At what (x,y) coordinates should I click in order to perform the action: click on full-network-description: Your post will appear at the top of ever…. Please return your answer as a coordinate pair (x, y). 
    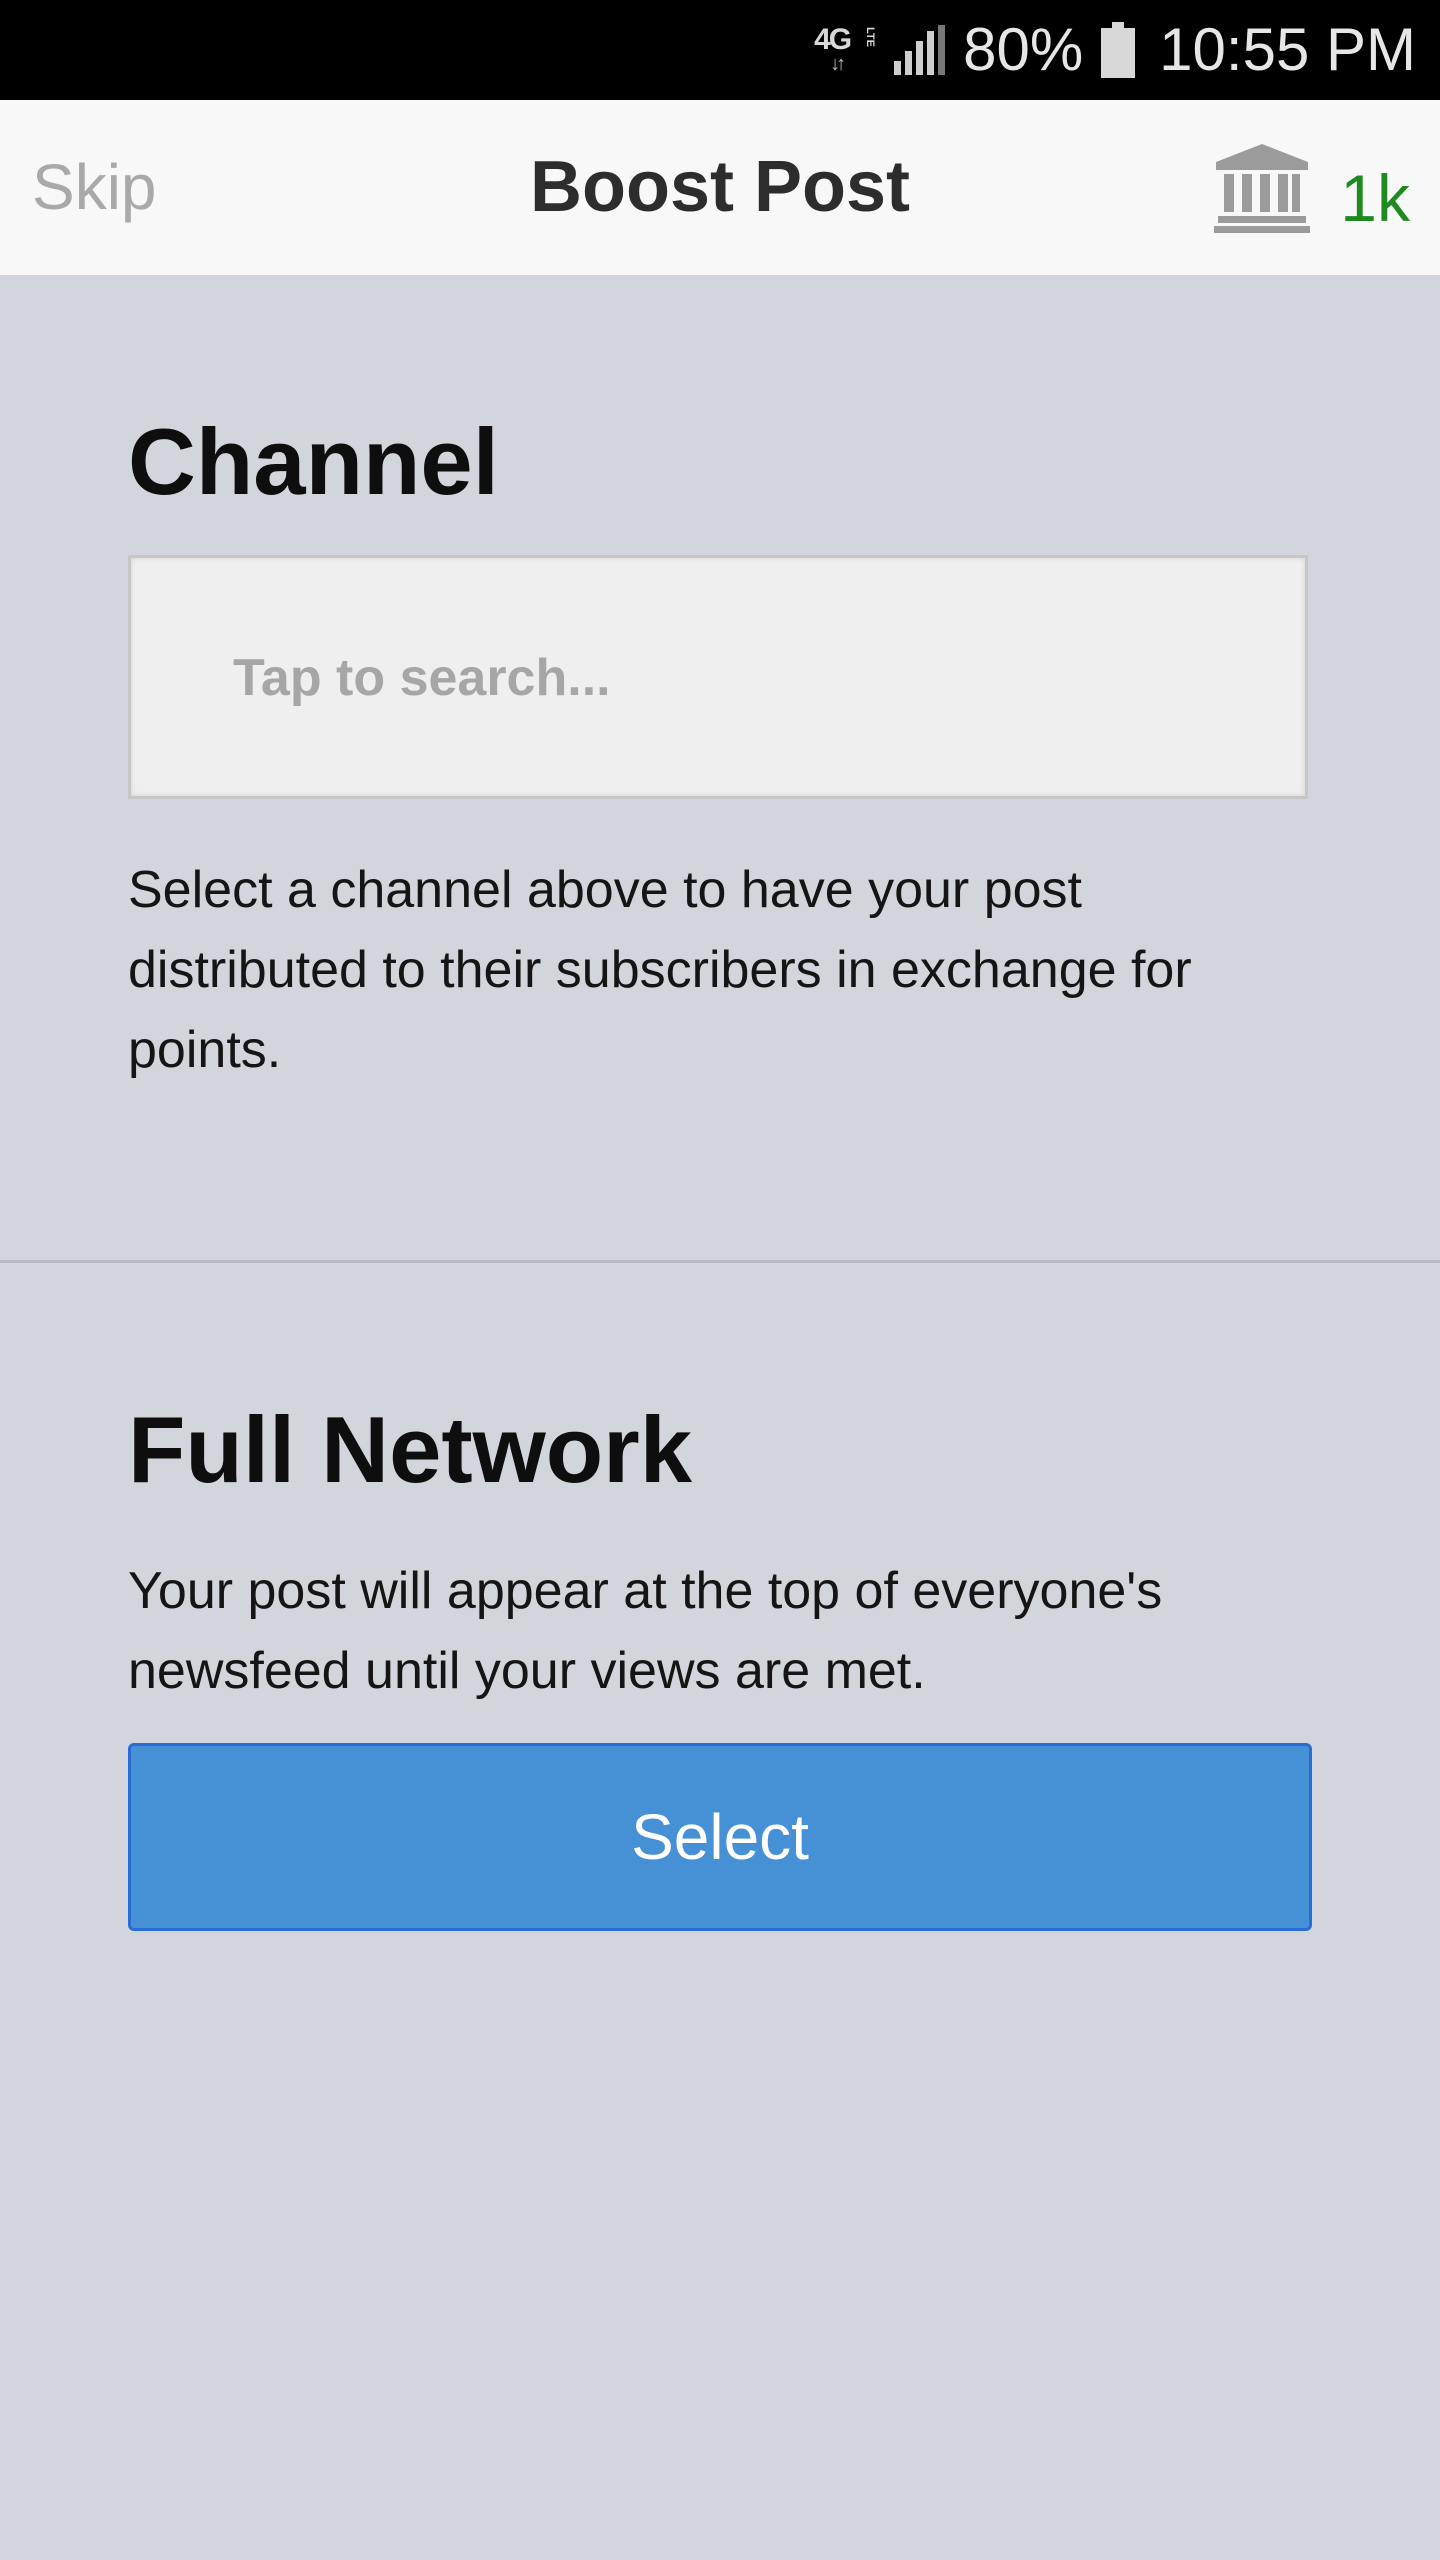
    Looking at the image, I should click on (645, 1631).